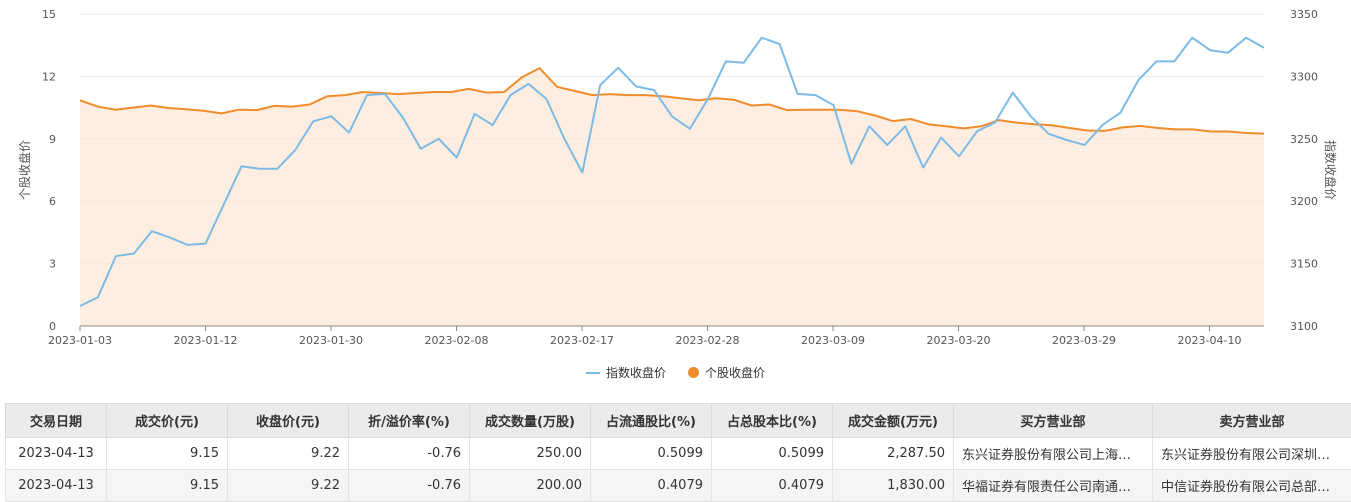 The image size is (1351, 502). What do you see at coordinates (288, 421) in the screenshot?
I see `column-header: 收盘价(元)` at bounding box center [288, 421].